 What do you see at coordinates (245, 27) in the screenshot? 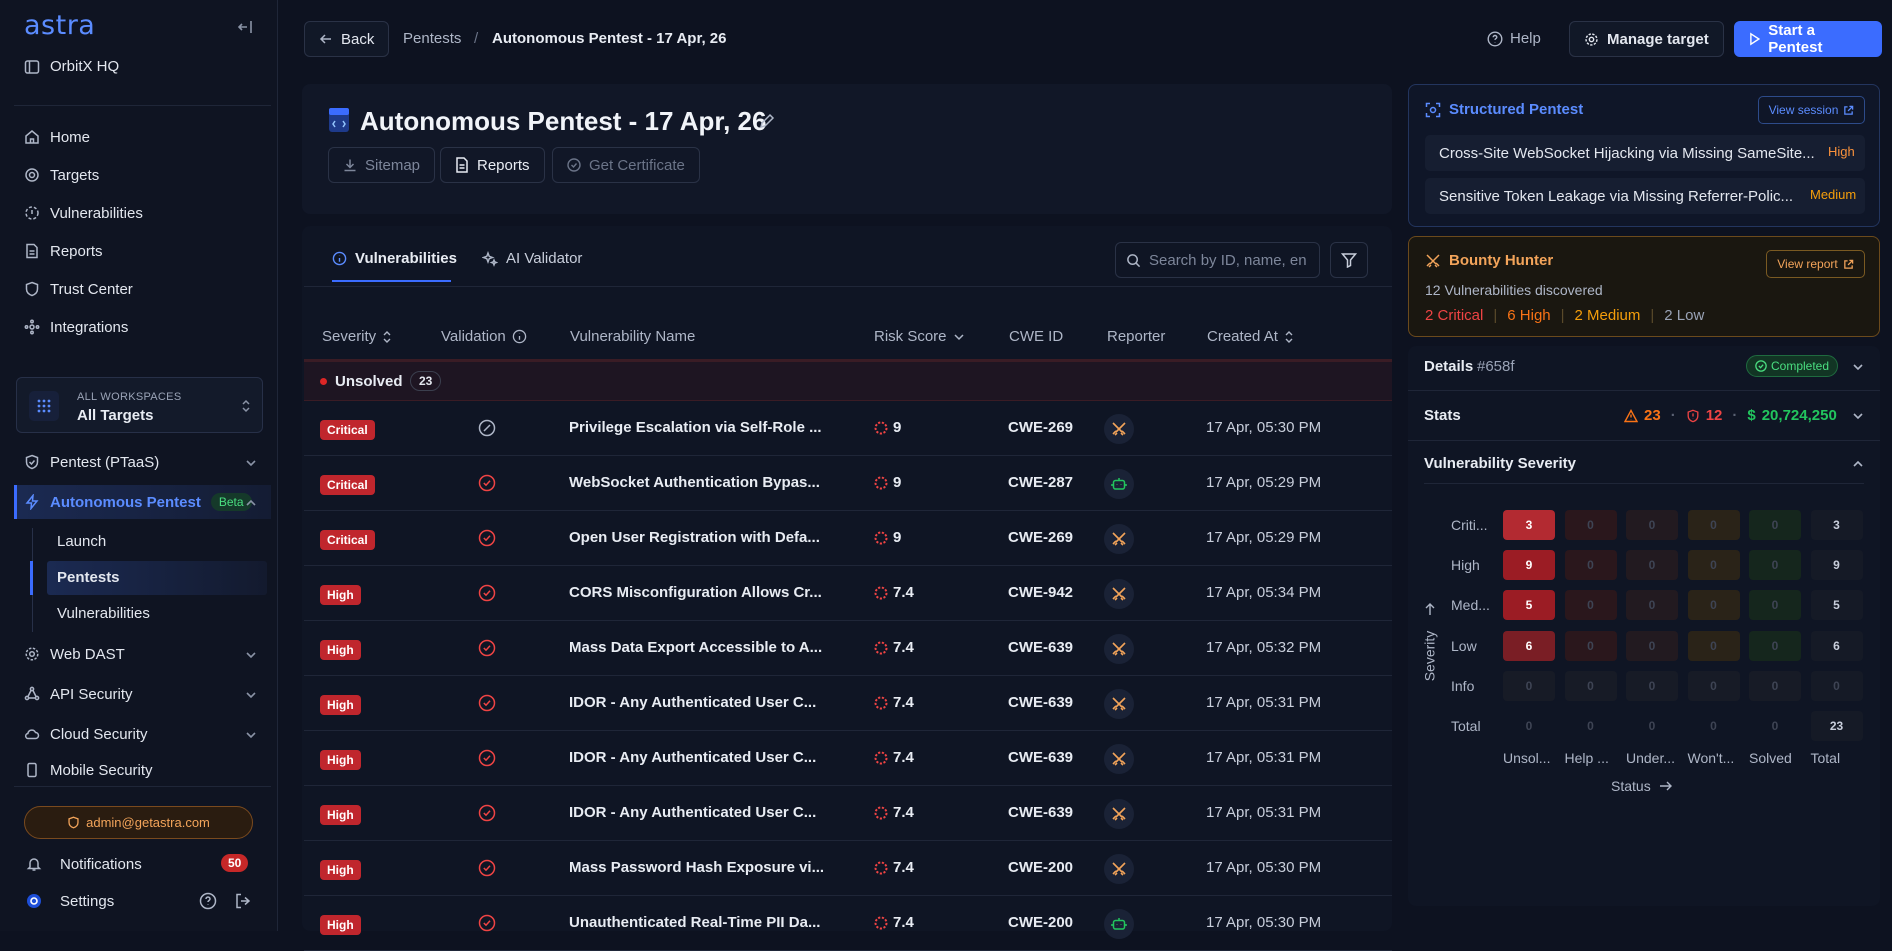
I see `collapse-sidebar-icon` at bounding box center [245, 27].